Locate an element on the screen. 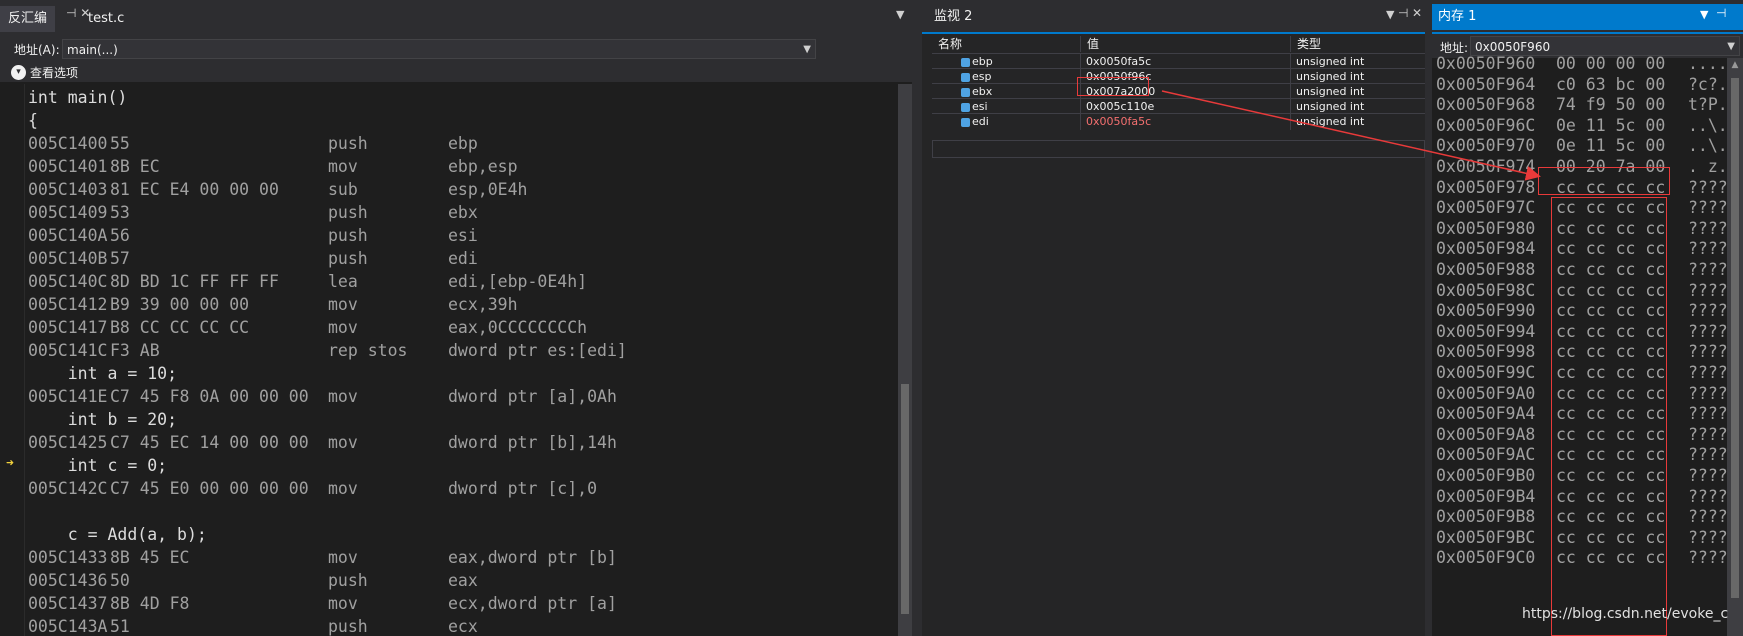  asm-line: 005C1436 50 push eax is located at coordinates (458, 580).